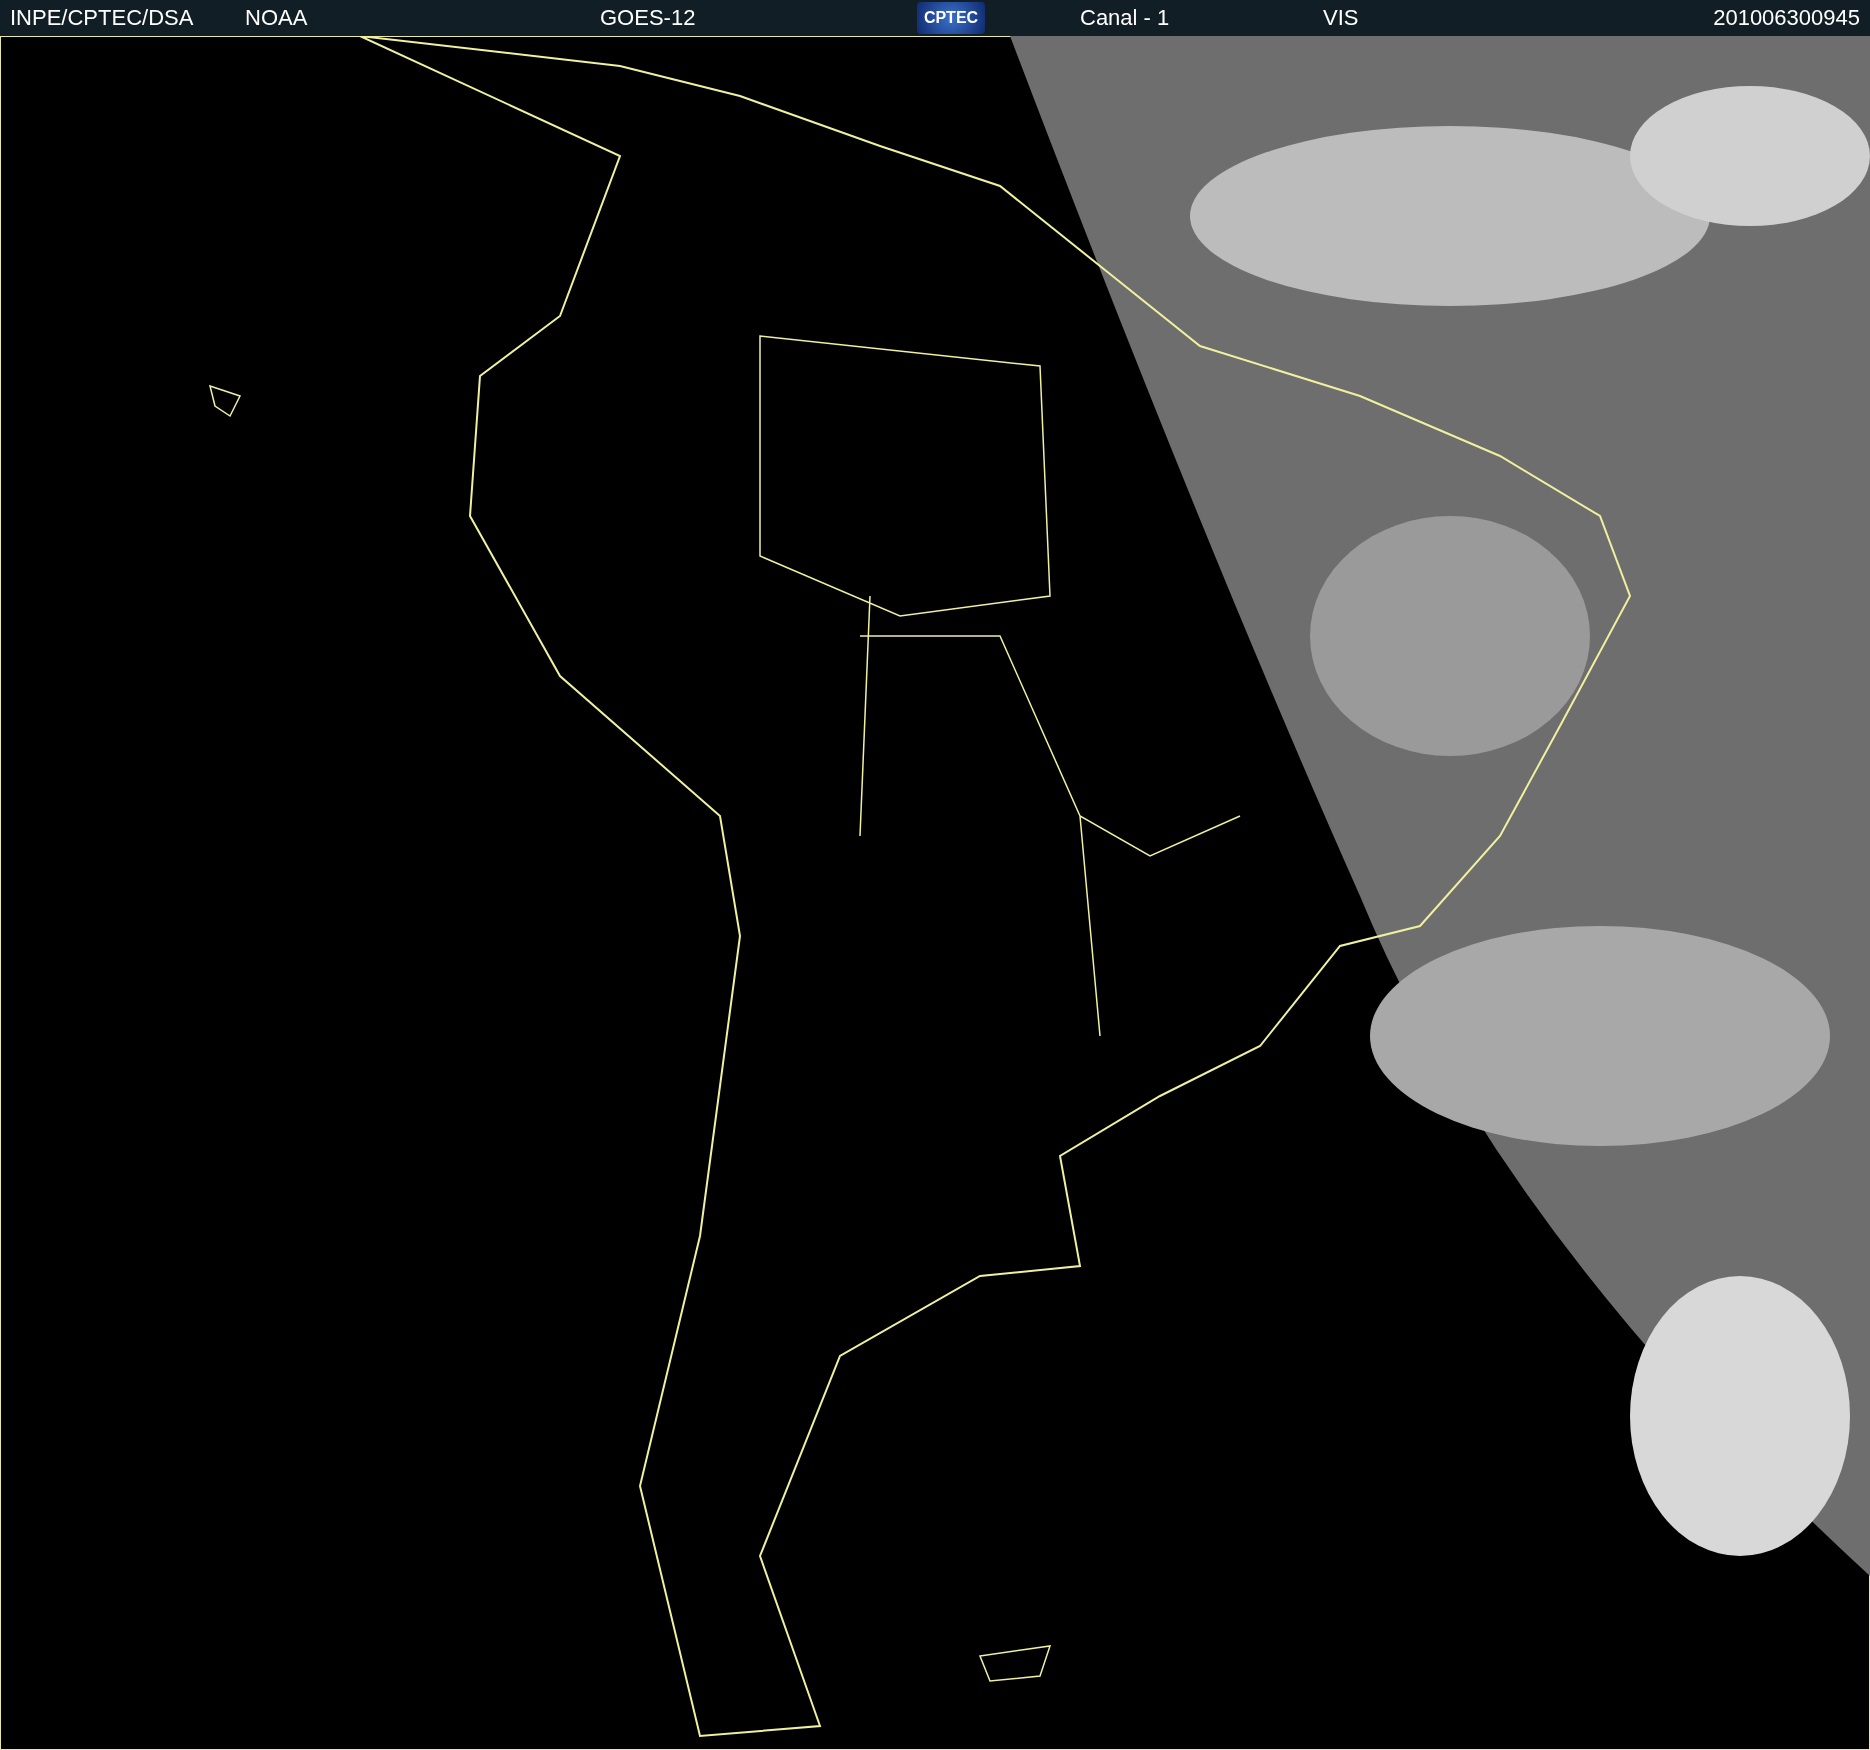 This screenshot has width=1870, height=1750. Describe the element at coordinates (1786, 18) in the screenshot. I see `timestamp-label: 201006300945` at that location.